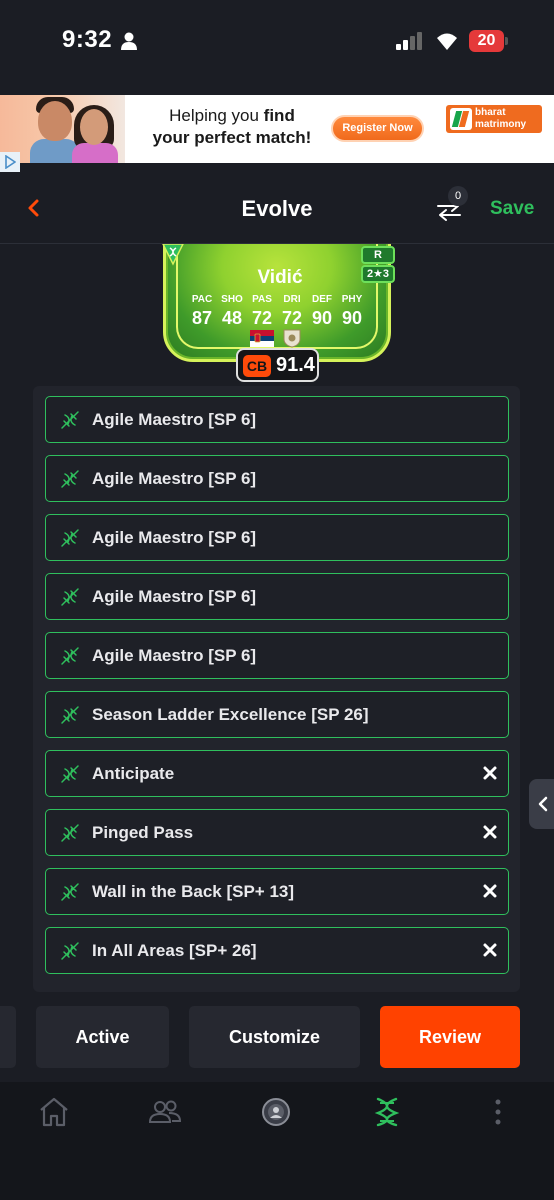  Describe the element at coordinates (501, 124) in the screenshot. I see `ad-brand-line2: matrimony` at that location.